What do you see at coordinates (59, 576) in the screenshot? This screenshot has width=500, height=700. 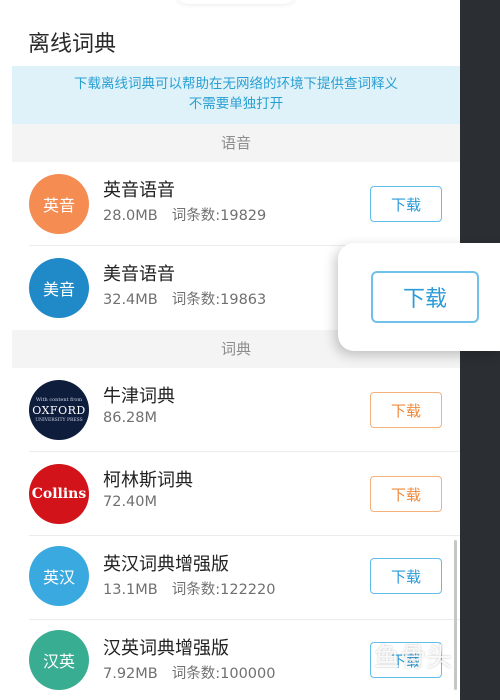 I see `dict-badge-en-cn: 英汉` at bounding box center [59, 576].